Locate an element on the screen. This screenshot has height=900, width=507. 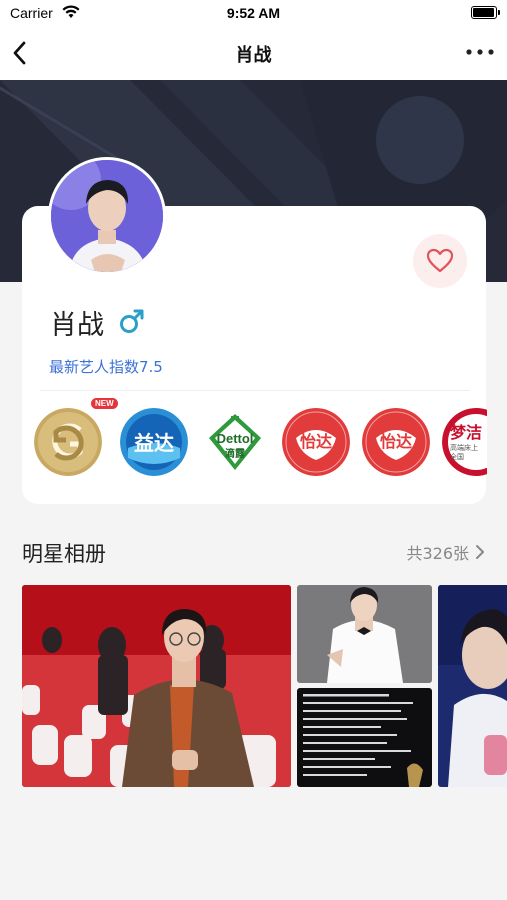
brand-yida-logo-1: 怡达 is located at coordinates (316, 442).